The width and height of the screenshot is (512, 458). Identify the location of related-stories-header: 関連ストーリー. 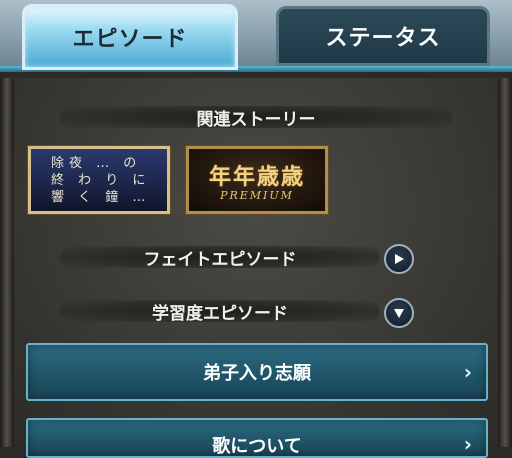
(256, 118).